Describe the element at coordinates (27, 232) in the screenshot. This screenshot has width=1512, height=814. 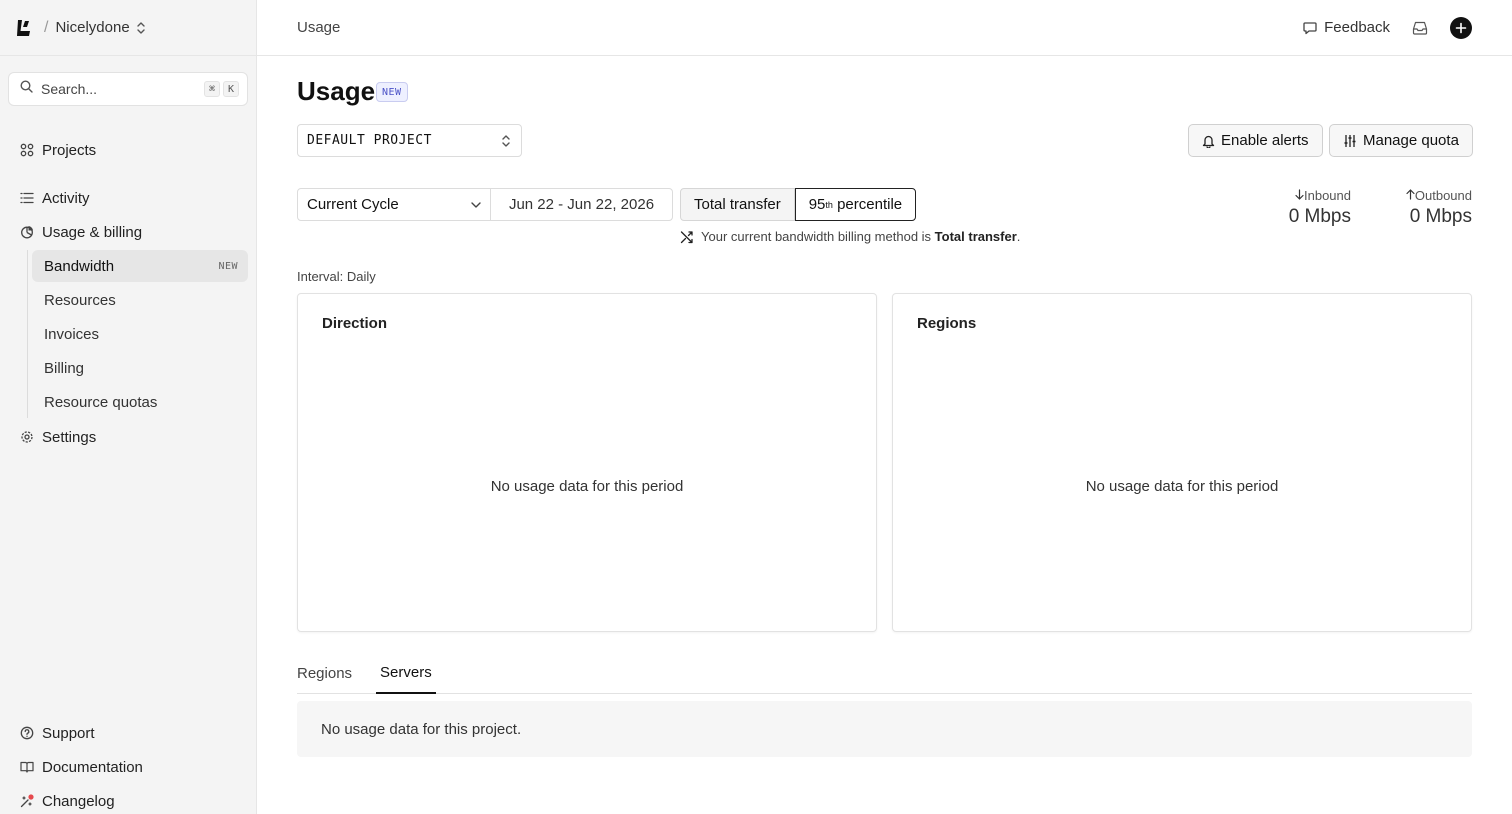
I see `pie-chart-icon` at that location.